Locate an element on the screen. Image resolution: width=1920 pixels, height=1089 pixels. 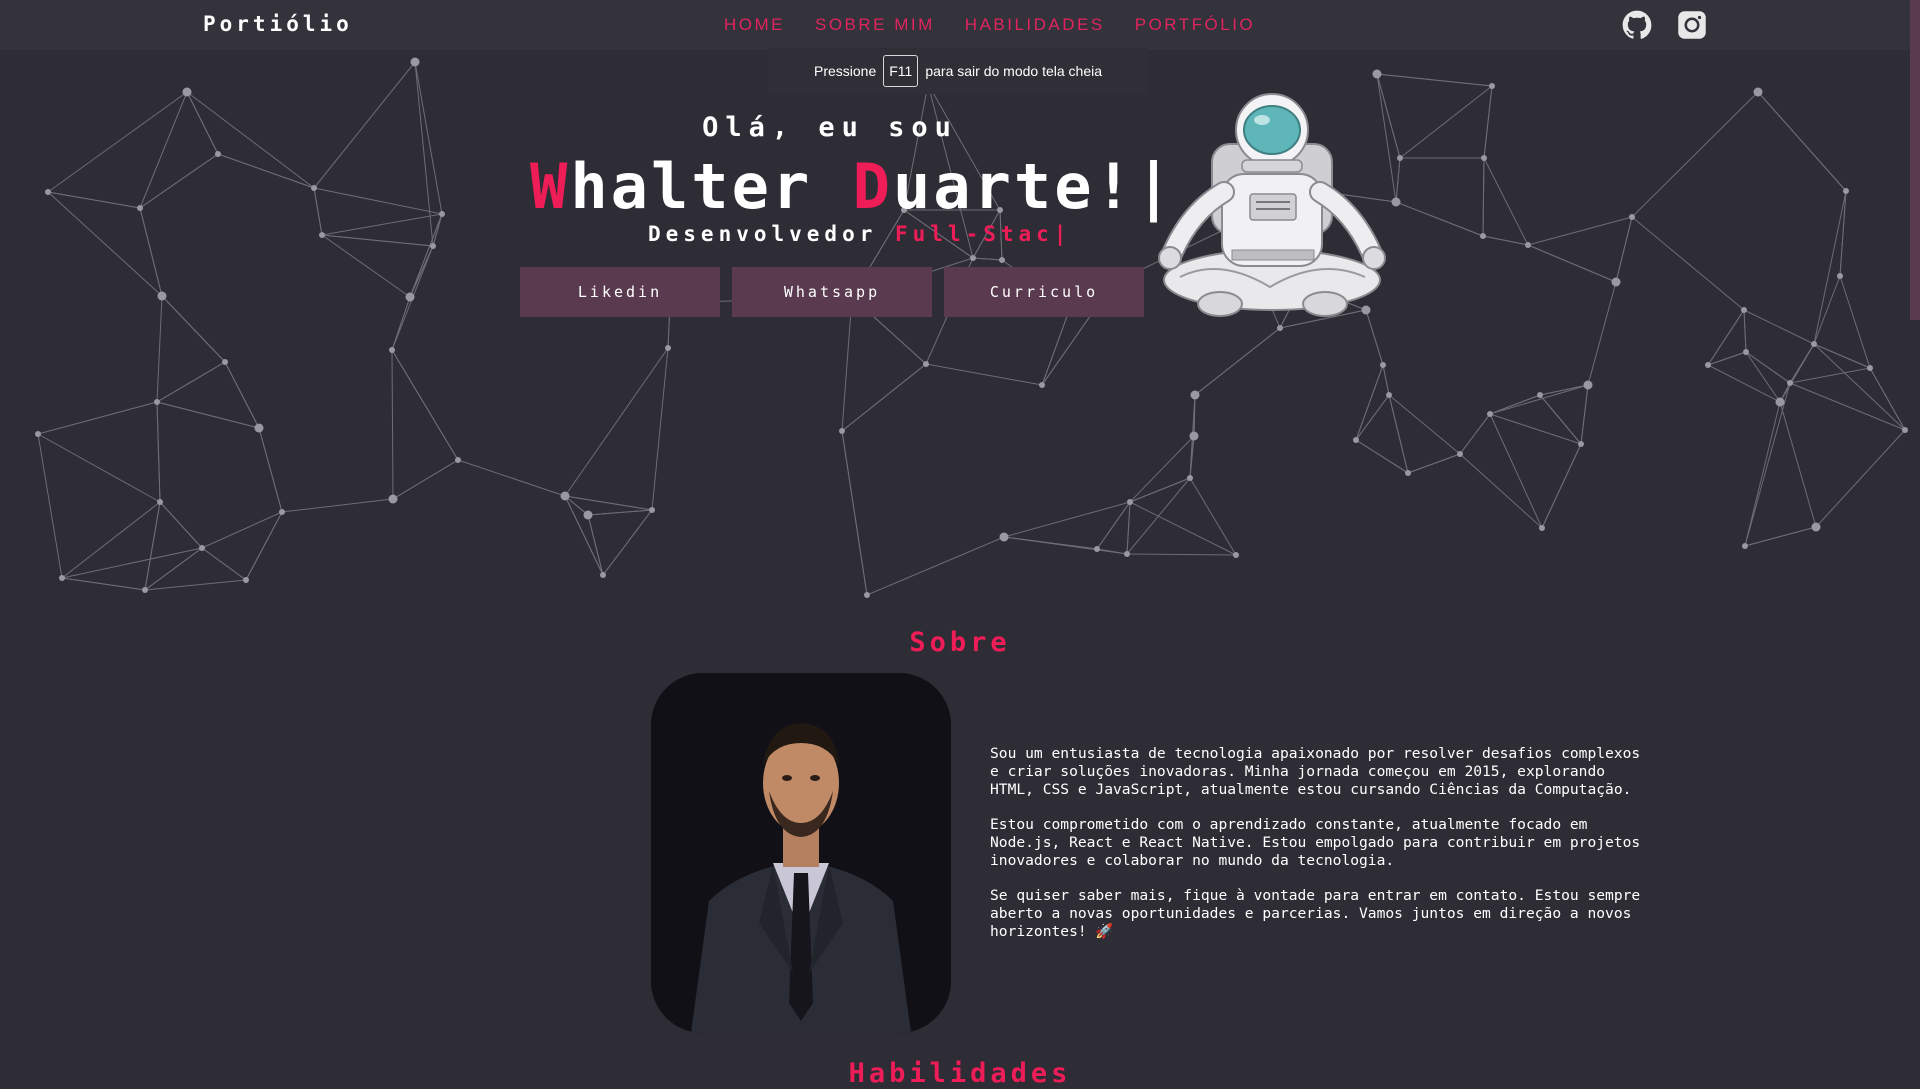
notice-text-after: para sair do modo tela cheia is located at coordinates (1014, 71).